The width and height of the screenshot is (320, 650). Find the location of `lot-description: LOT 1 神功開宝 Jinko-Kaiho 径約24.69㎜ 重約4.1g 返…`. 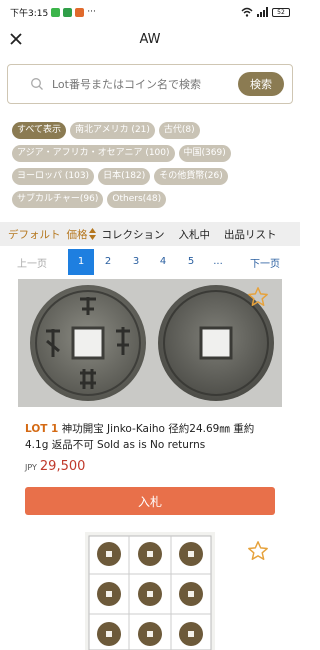

lot-description: LOT 1 神功開宝 Jinko-Kaiho 径約24.69㎜ 重約4.1g 返… is located at coordinates (151, 437).